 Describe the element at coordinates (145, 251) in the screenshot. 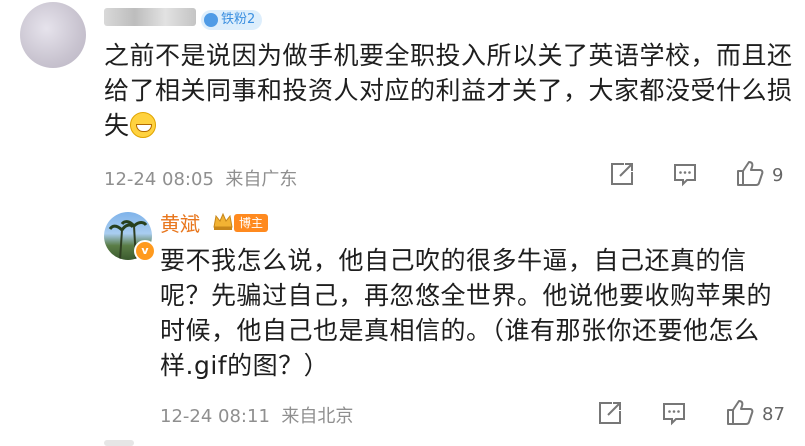

I see `verified-badge: v` at that location.